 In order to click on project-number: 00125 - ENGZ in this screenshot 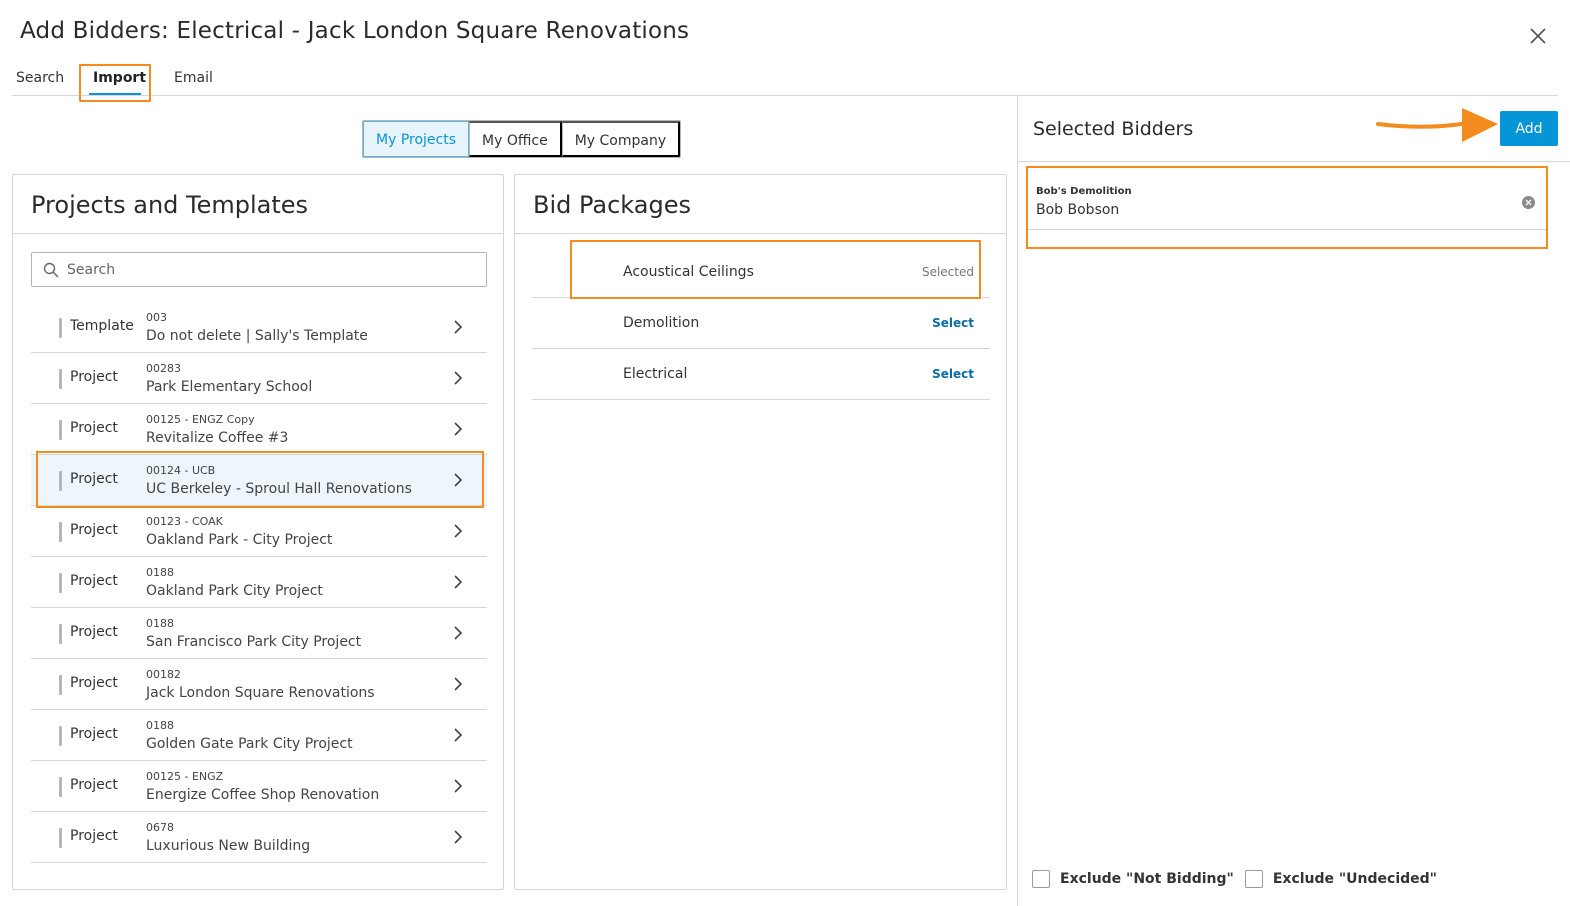, I will do `click(185, 776)`.